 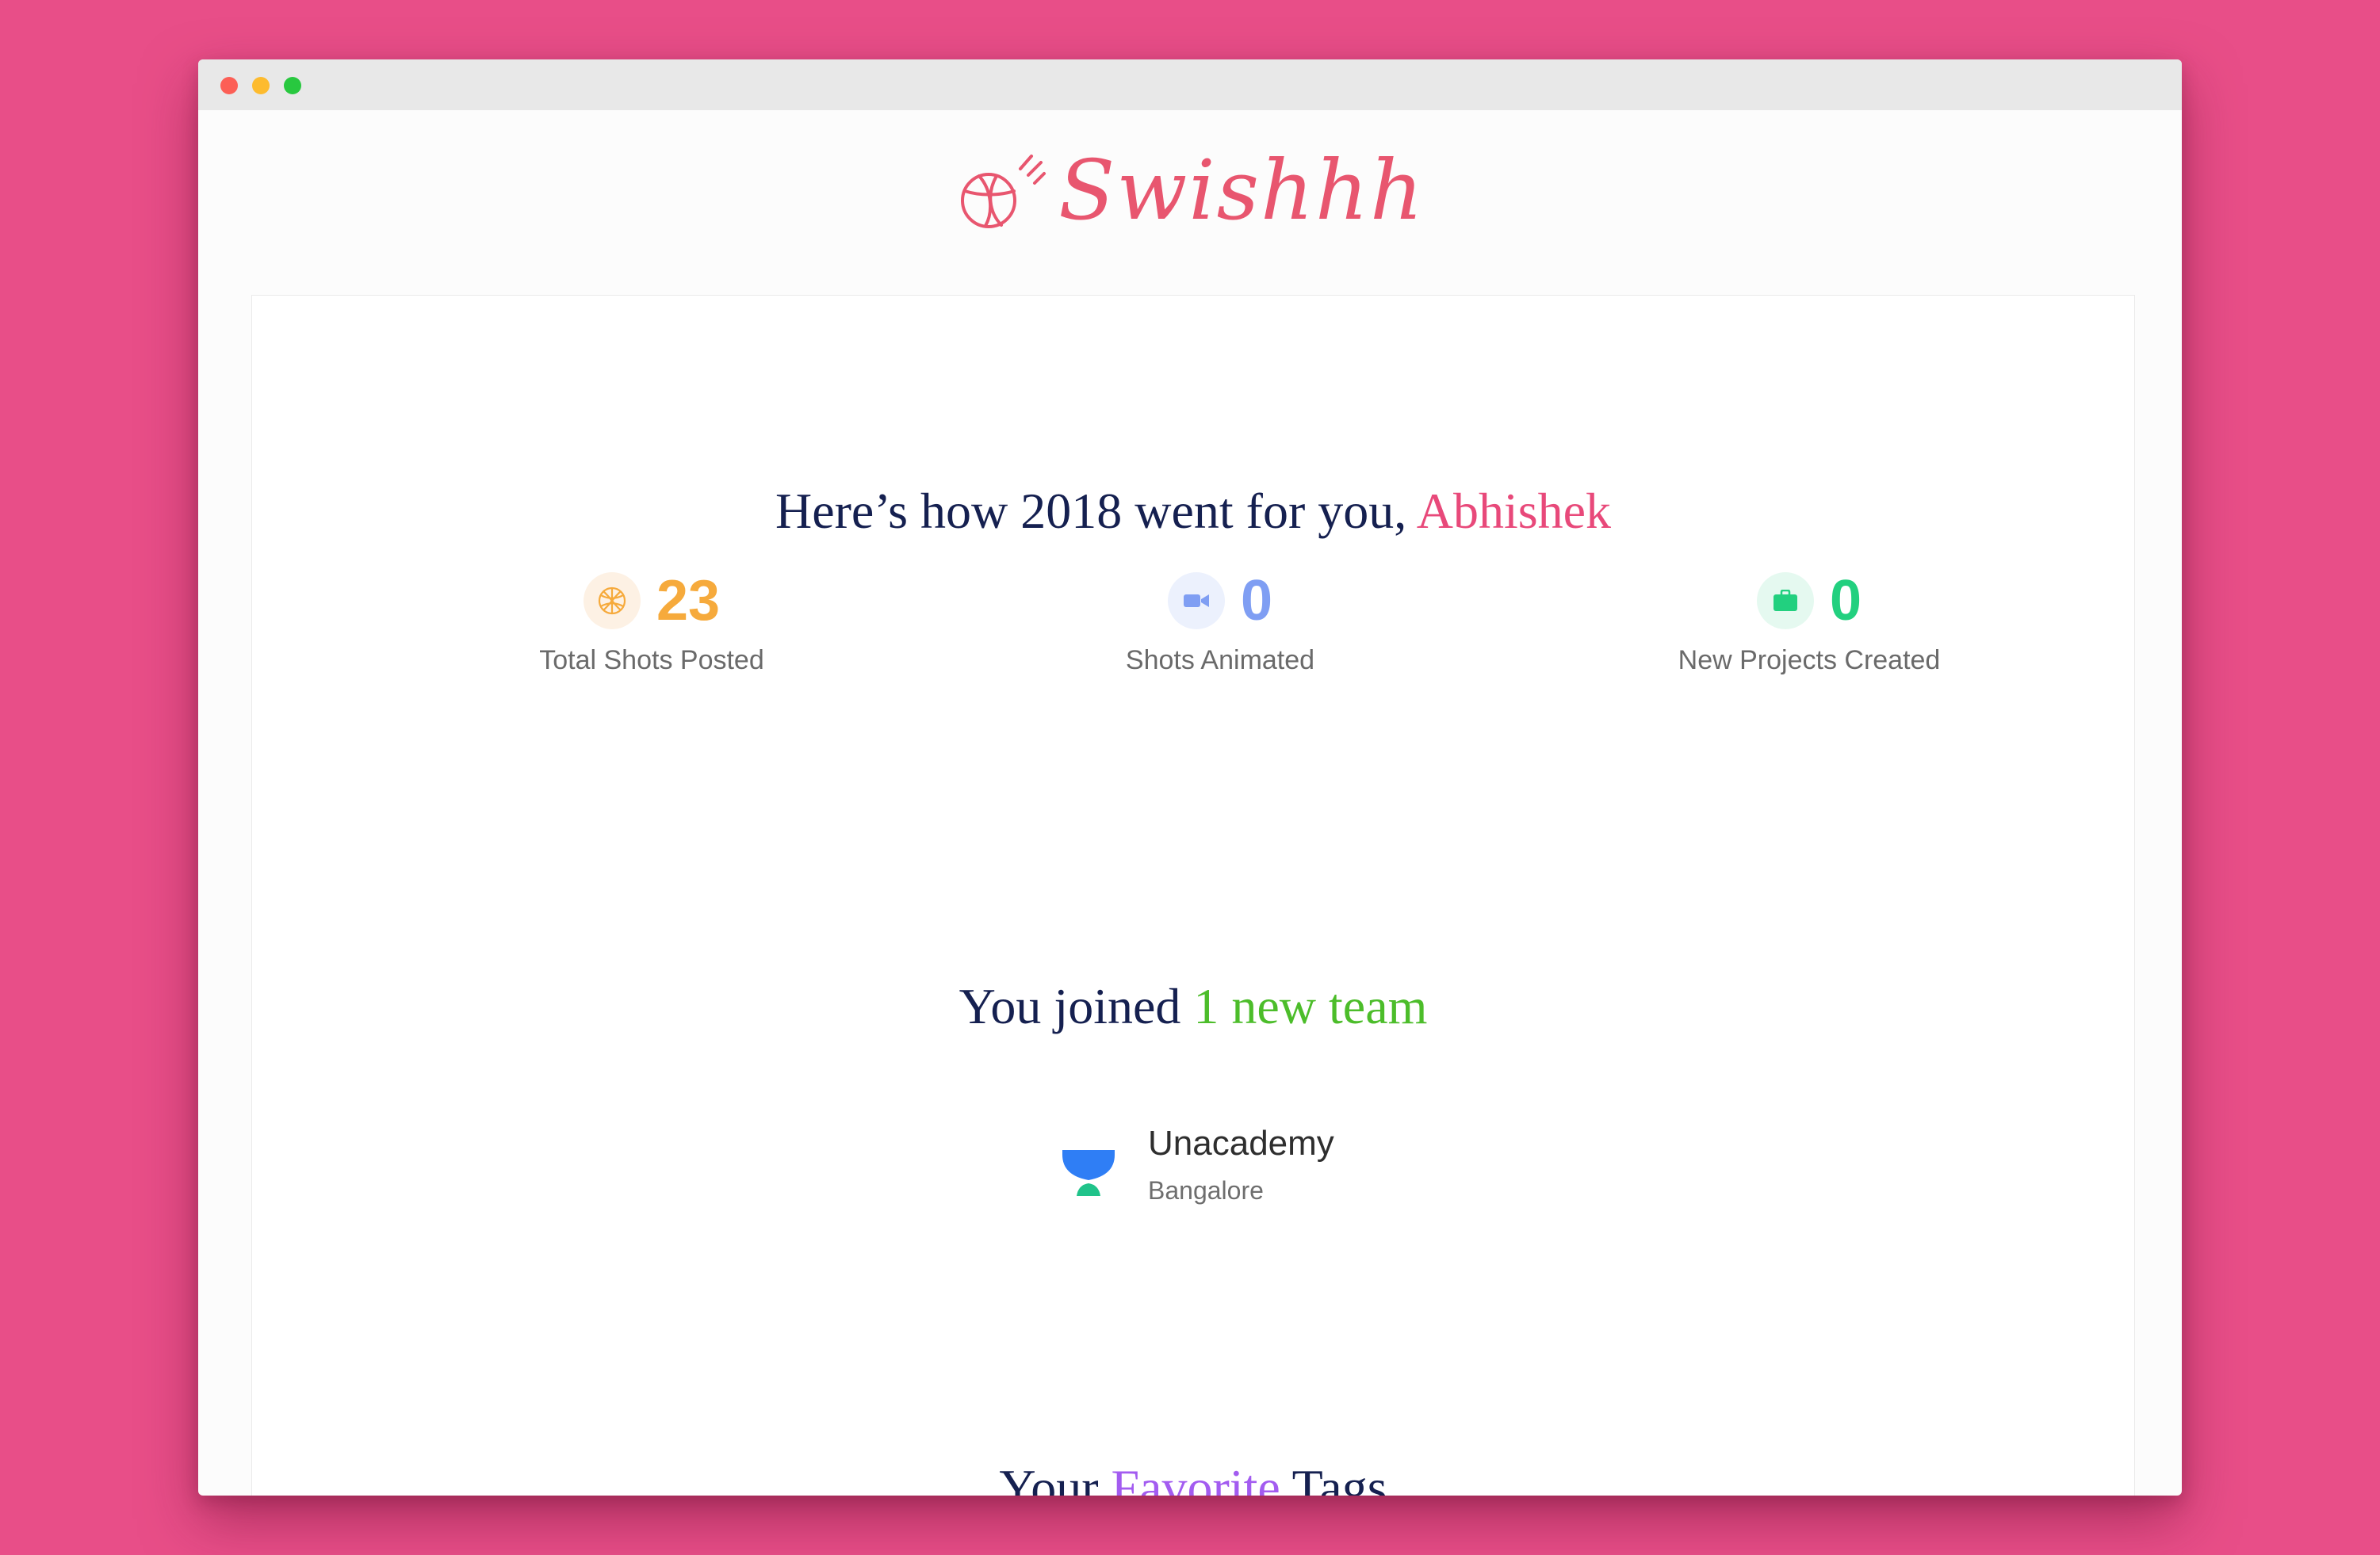 What do you see at coordinates (1333, 1477) in the screenshot?
I see `tags-heading-suffix: Tags` at bounding box center [1333, 1477].